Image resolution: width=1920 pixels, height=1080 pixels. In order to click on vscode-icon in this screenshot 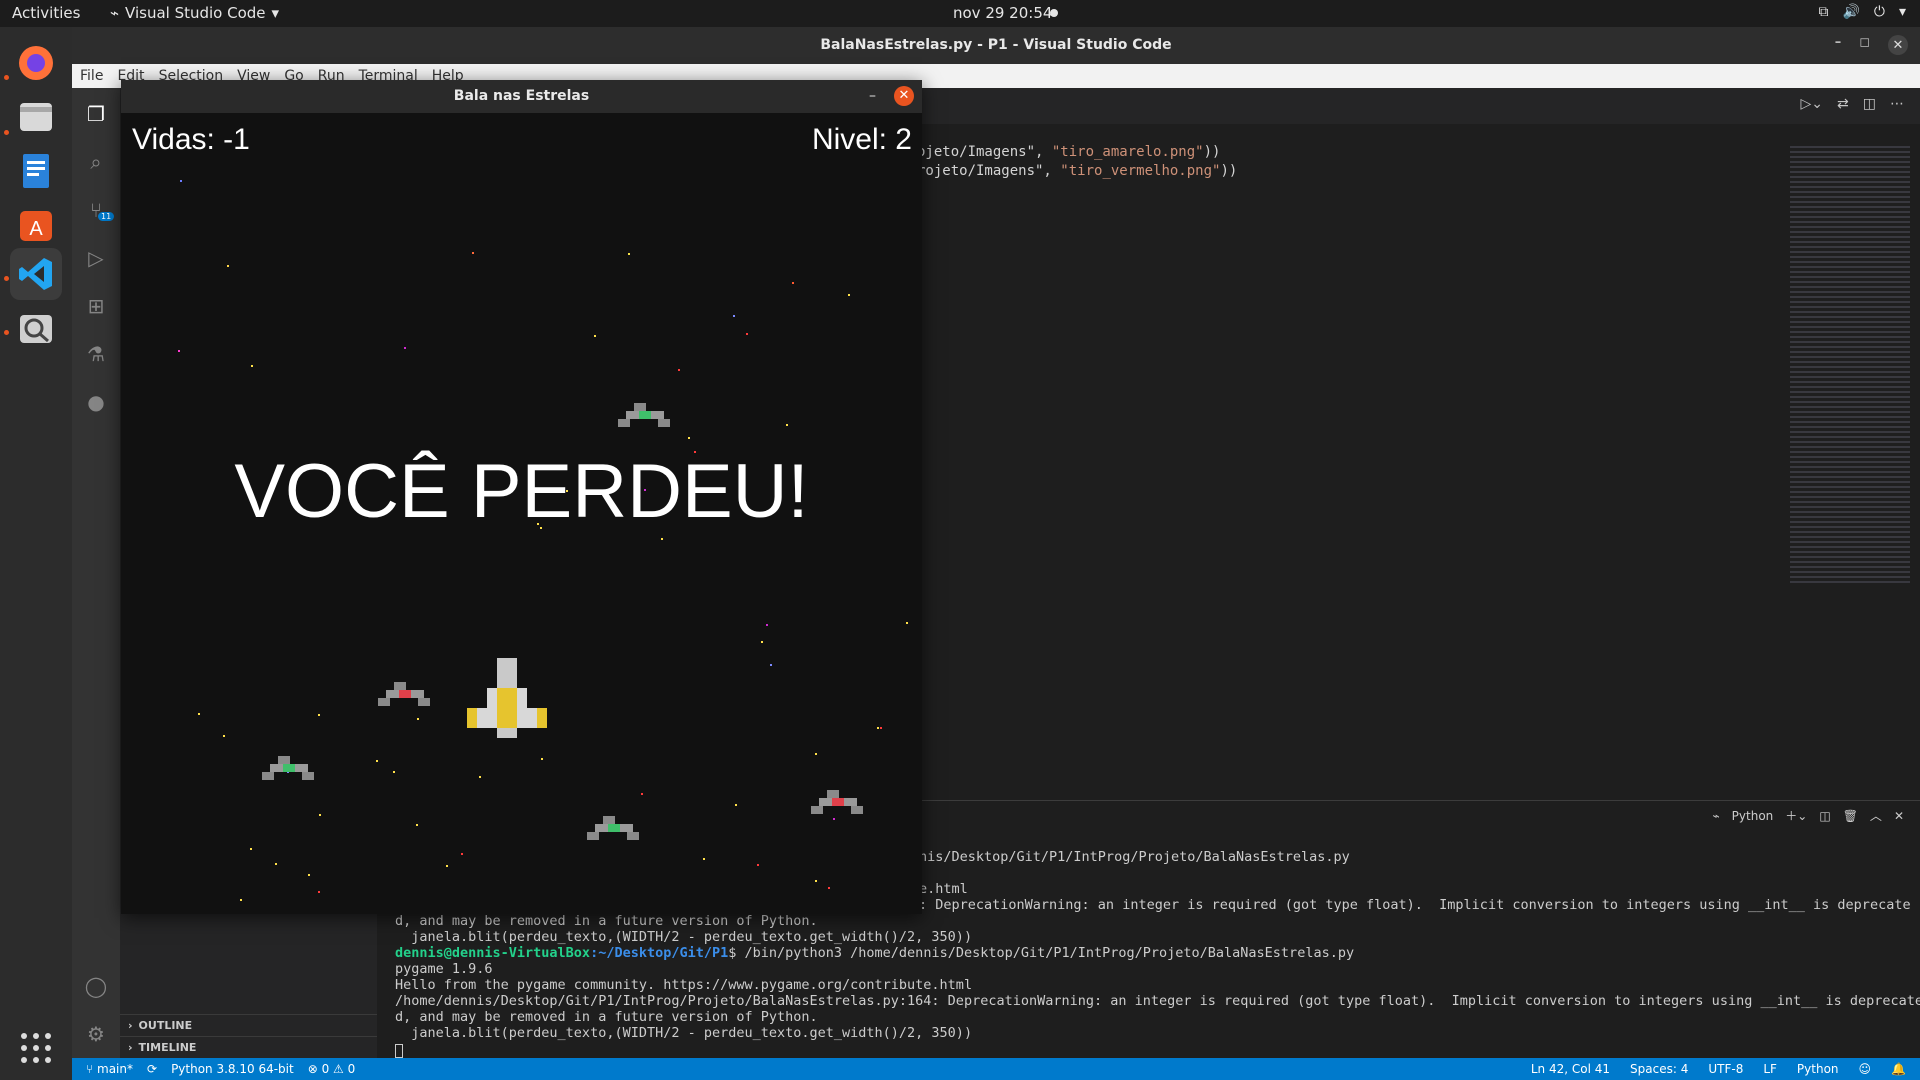, I will do `click(36, 274)`.